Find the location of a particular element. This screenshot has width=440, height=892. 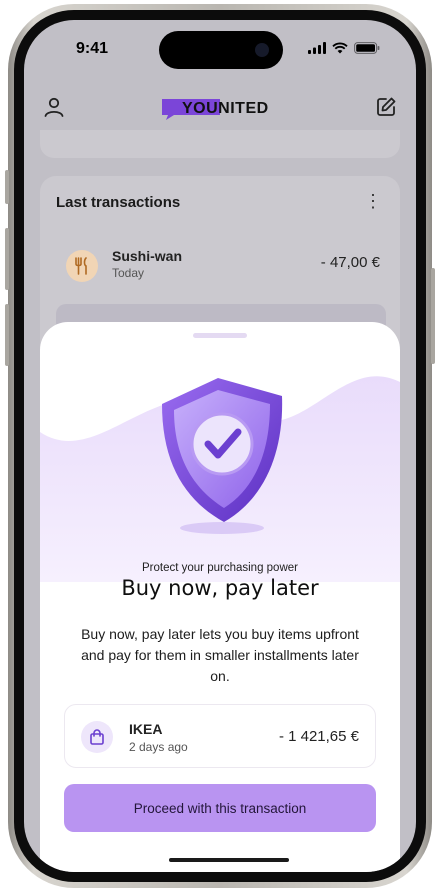

power-button is located at coordinates (433, 316).